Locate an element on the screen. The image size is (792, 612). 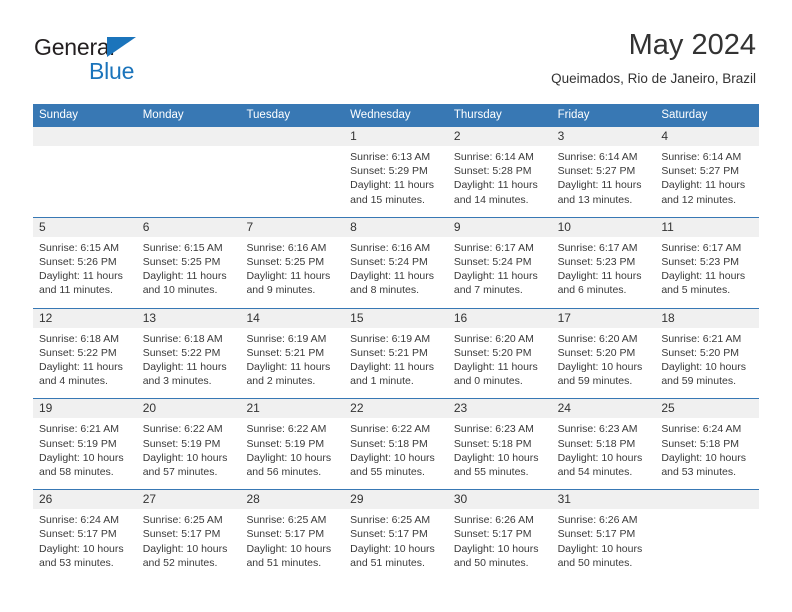
sunset-text: Sunset: 5:25 PM is located at coordinates (285, 262).